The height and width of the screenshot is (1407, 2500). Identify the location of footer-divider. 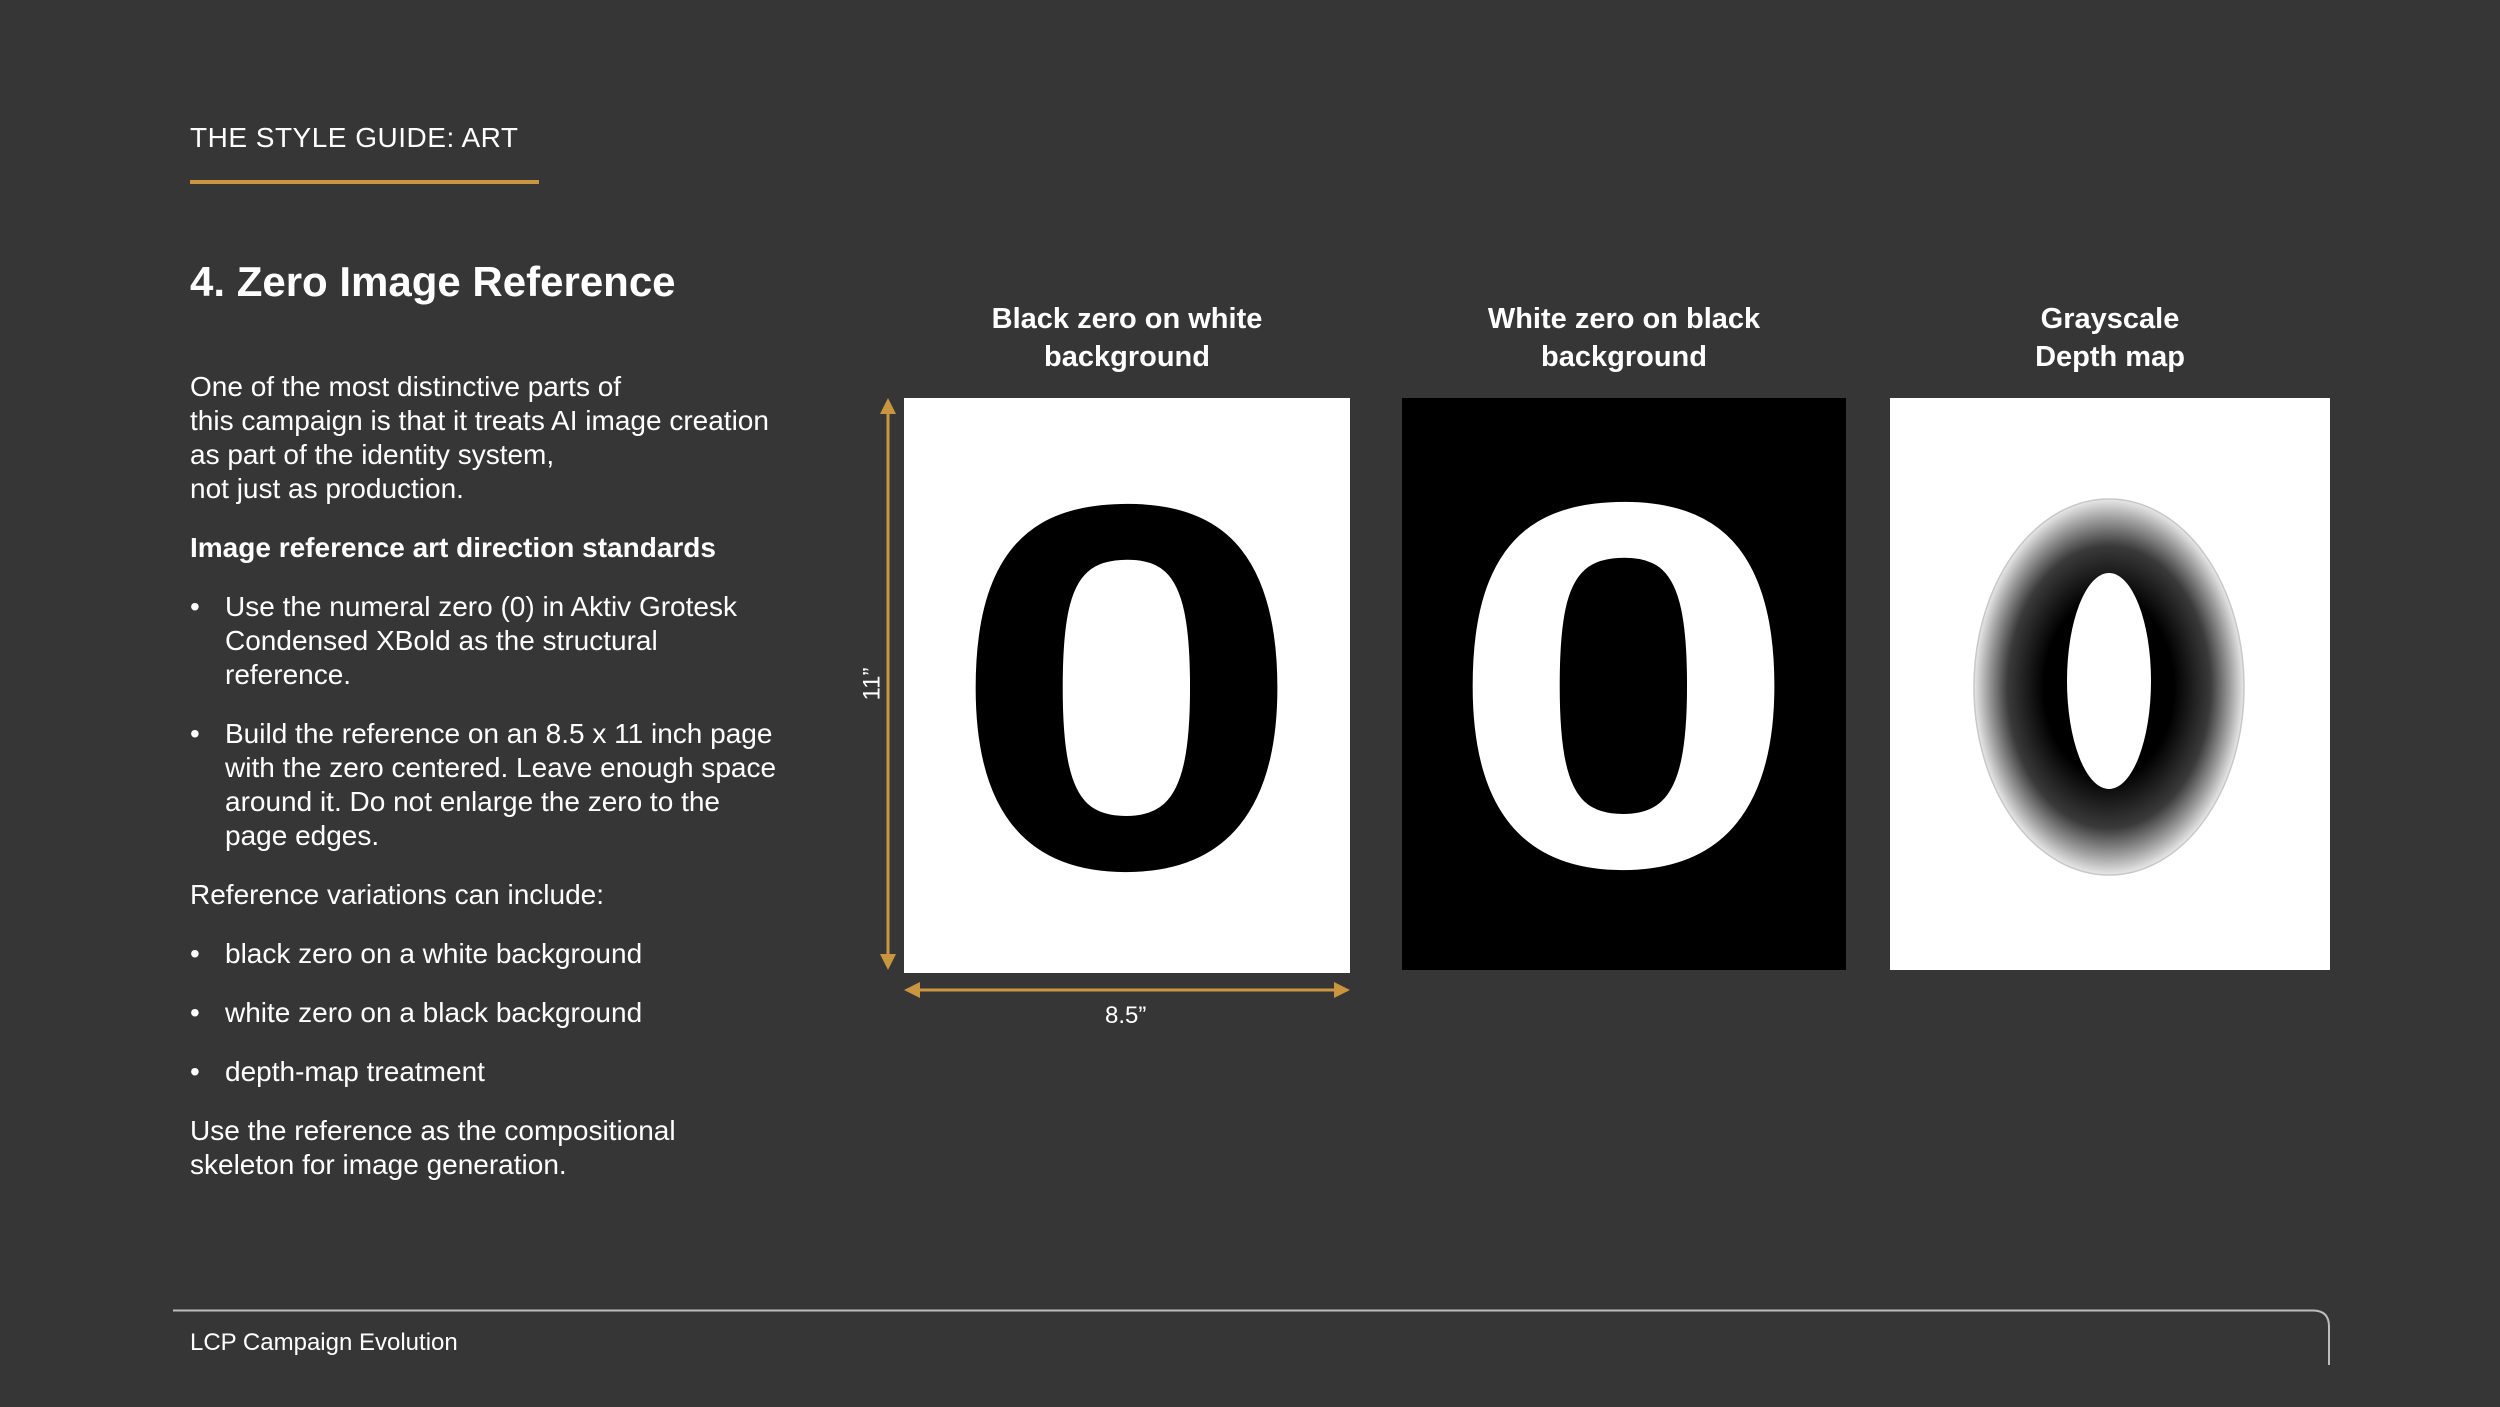
(1251, 1337).